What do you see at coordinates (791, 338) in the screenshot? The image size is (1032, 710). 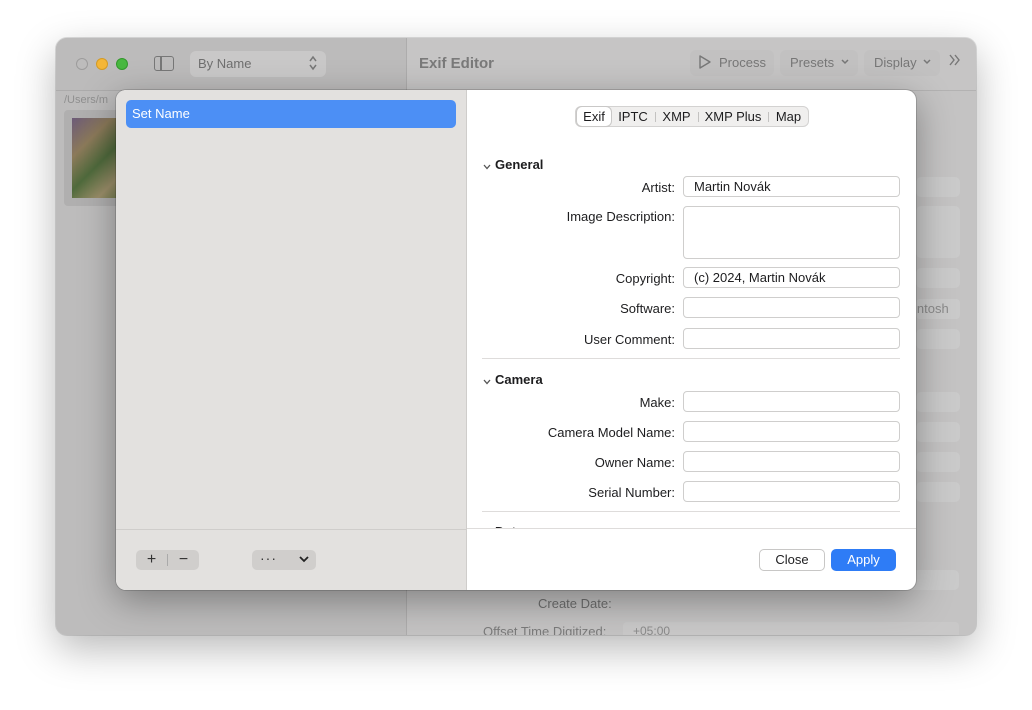 I see `user-comment-field` at bounding box center [791, 338].